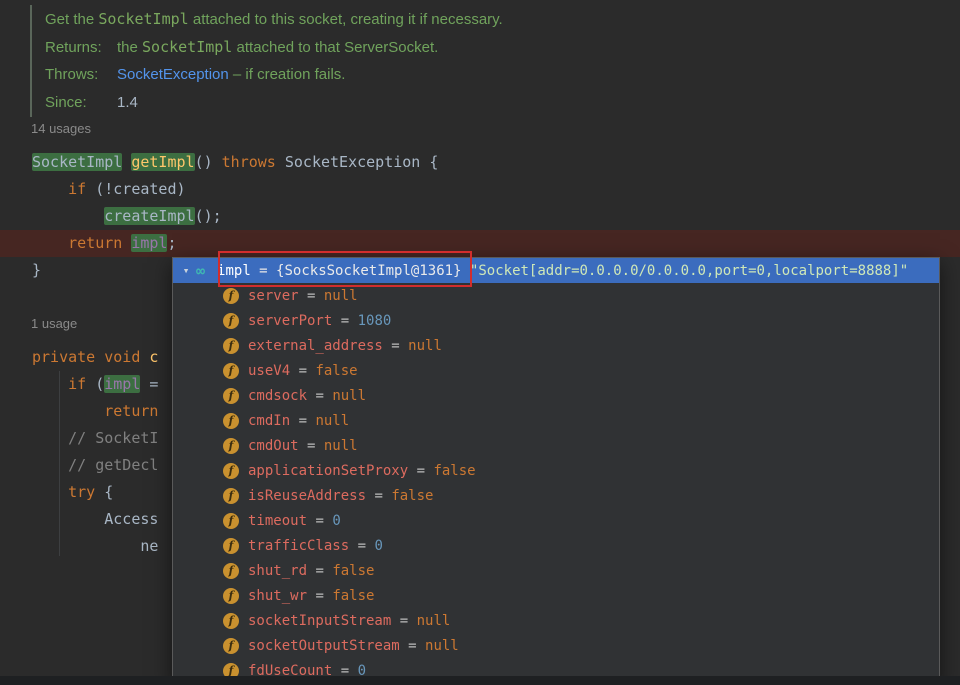 The image size is (960, 685). What do you see at coordinates (556, 545) in the screenshot?
I see `variable-row: f trafficClass = 0` at bounding box center [556, 545].